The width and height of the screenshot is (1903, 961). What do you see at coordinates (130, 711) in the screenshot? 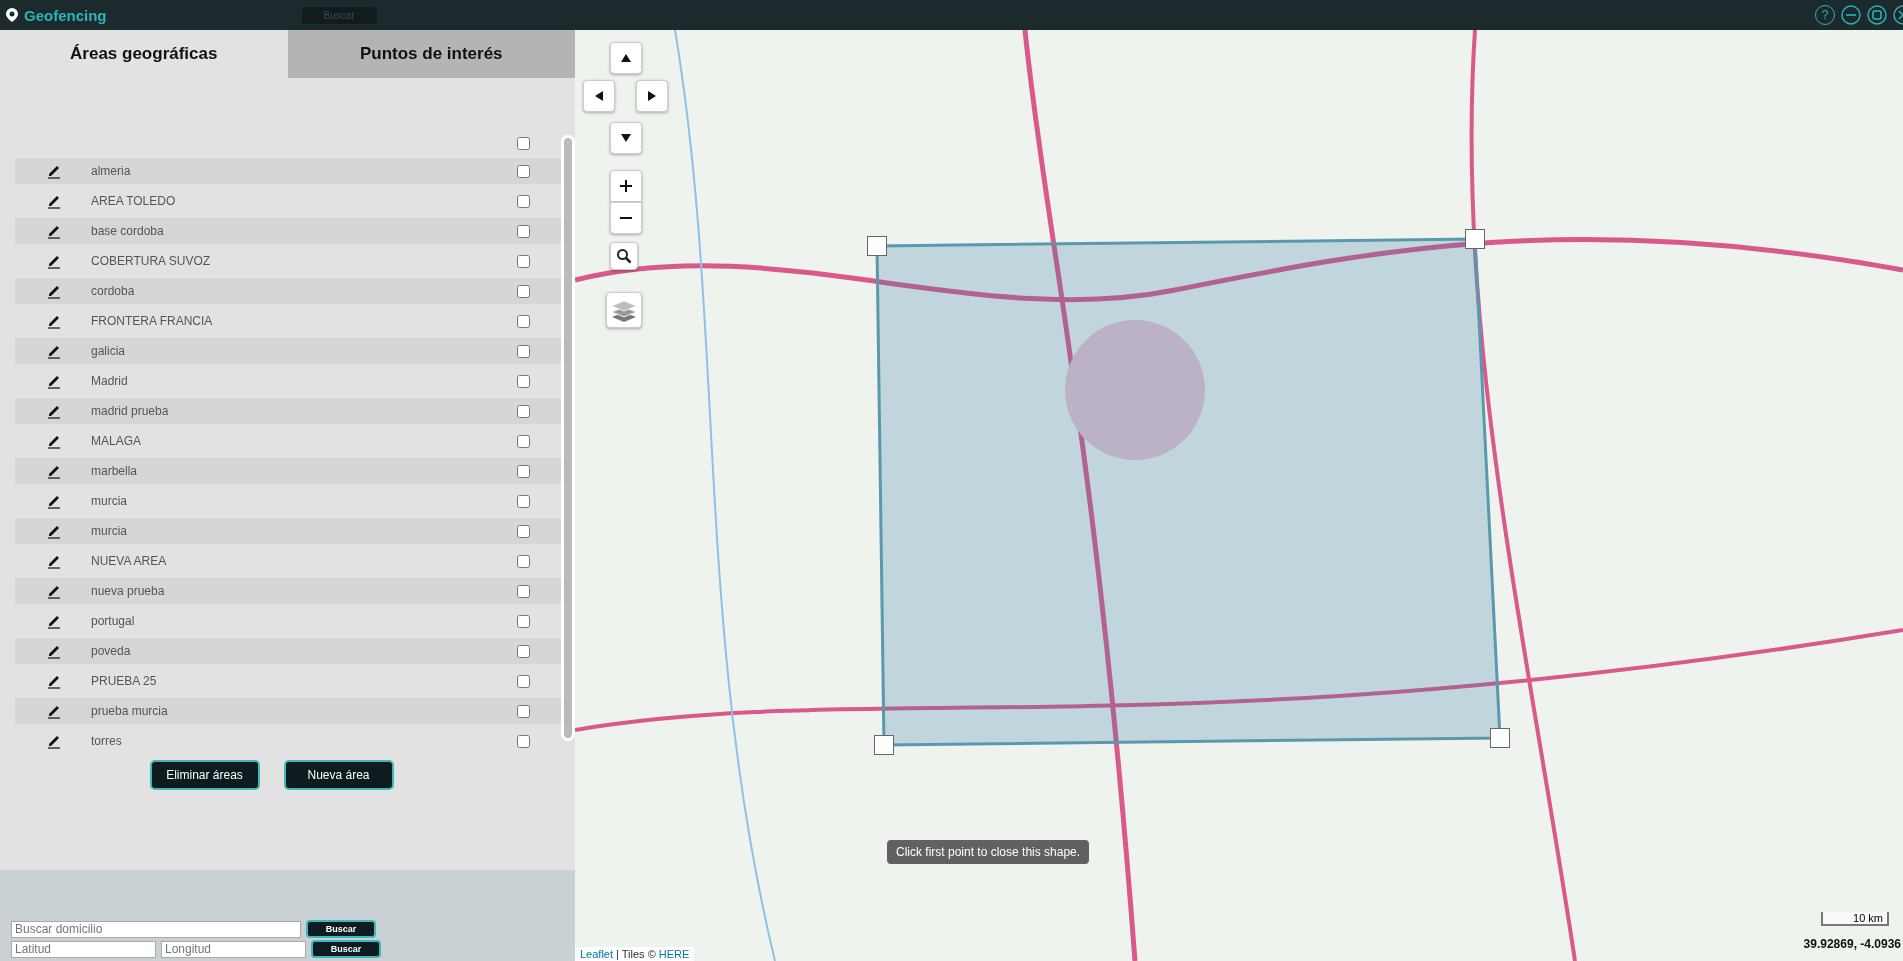
I see `area-name: prueba murcia` at bounding box center [130, 711].